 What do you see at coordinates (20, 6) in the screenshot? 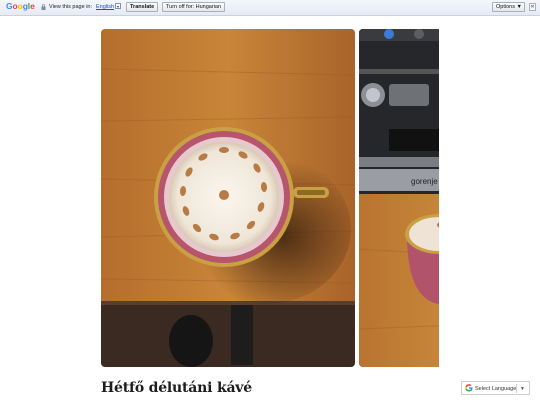
I see `google-logo: Google` at bounding box center [20, 6].